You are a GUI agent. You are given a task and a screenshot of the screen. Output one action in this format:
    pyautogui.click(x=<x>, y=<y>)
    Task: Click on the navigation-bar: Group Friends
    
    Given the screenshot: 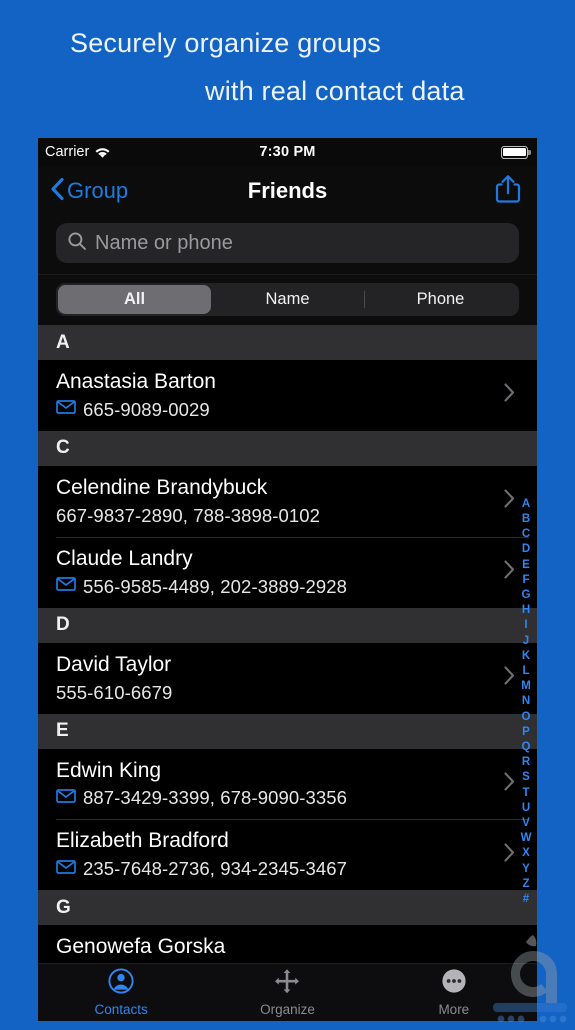 What is the action you would take?
    pyautogui.click(x=287, y=191)
    